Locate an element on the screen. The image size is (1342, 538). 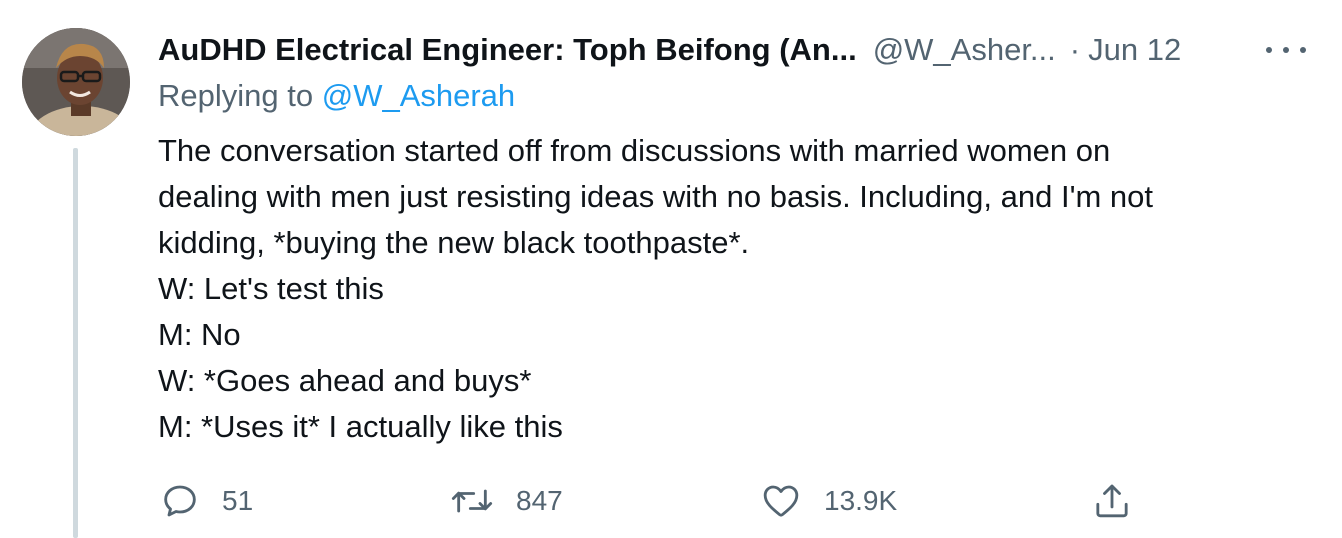
tweet-text-line: W: Let's test this is located at coordinates (271, 288).